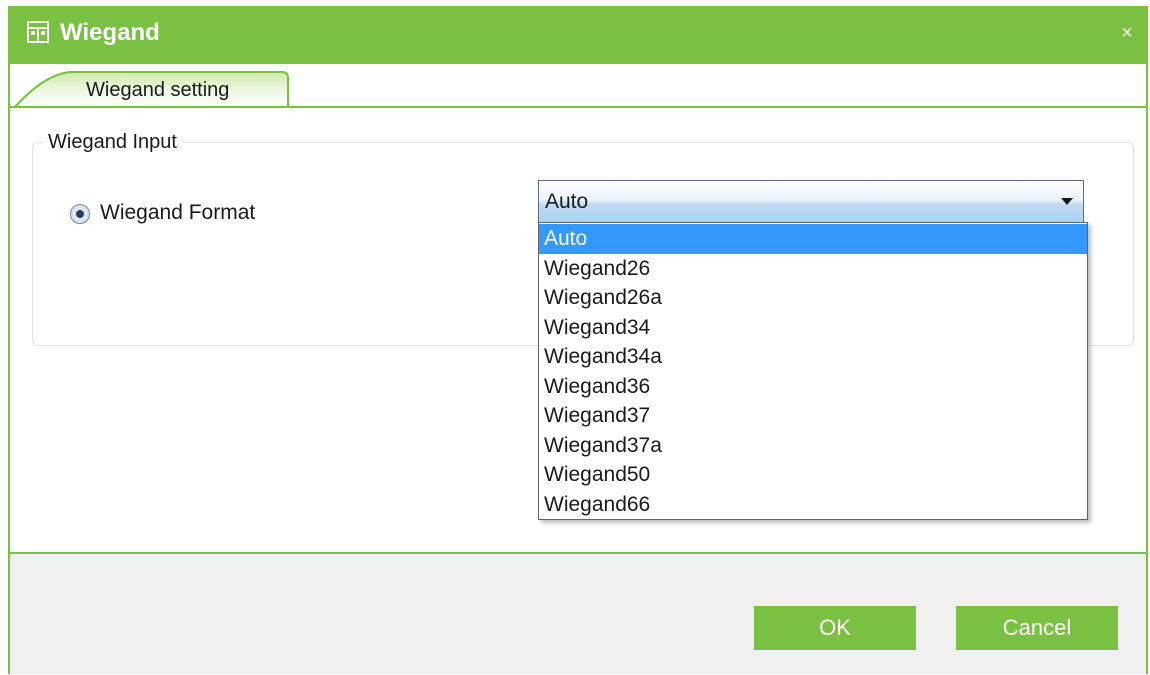 The height and width of the screenshot is (675, 1150). I want to click on dropdown-option-wiegand26: Wiegand26, so click(813, 269).